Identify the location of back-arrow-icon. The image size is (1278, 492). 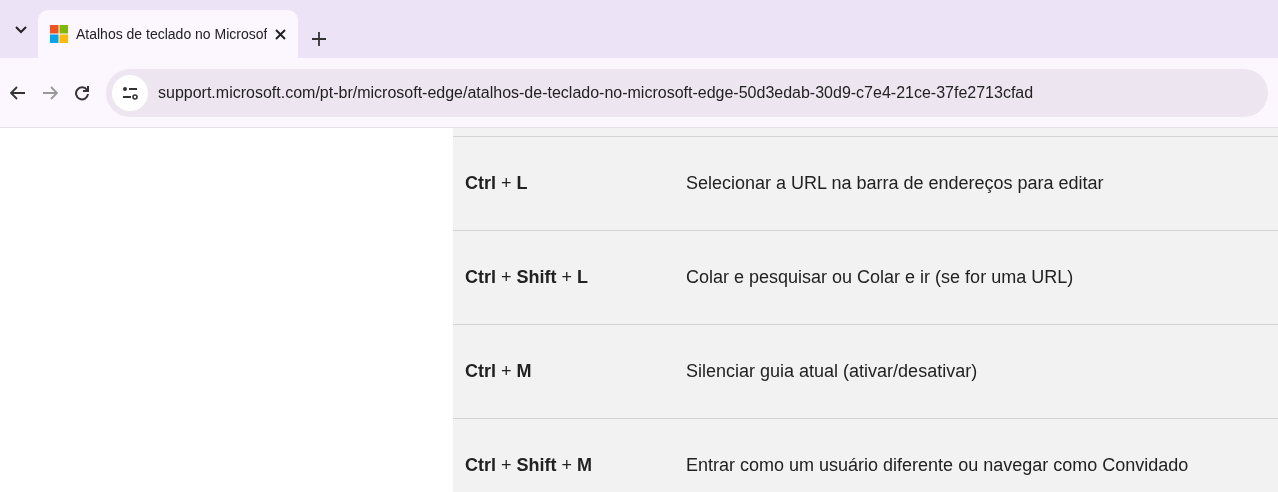
(18, 92).